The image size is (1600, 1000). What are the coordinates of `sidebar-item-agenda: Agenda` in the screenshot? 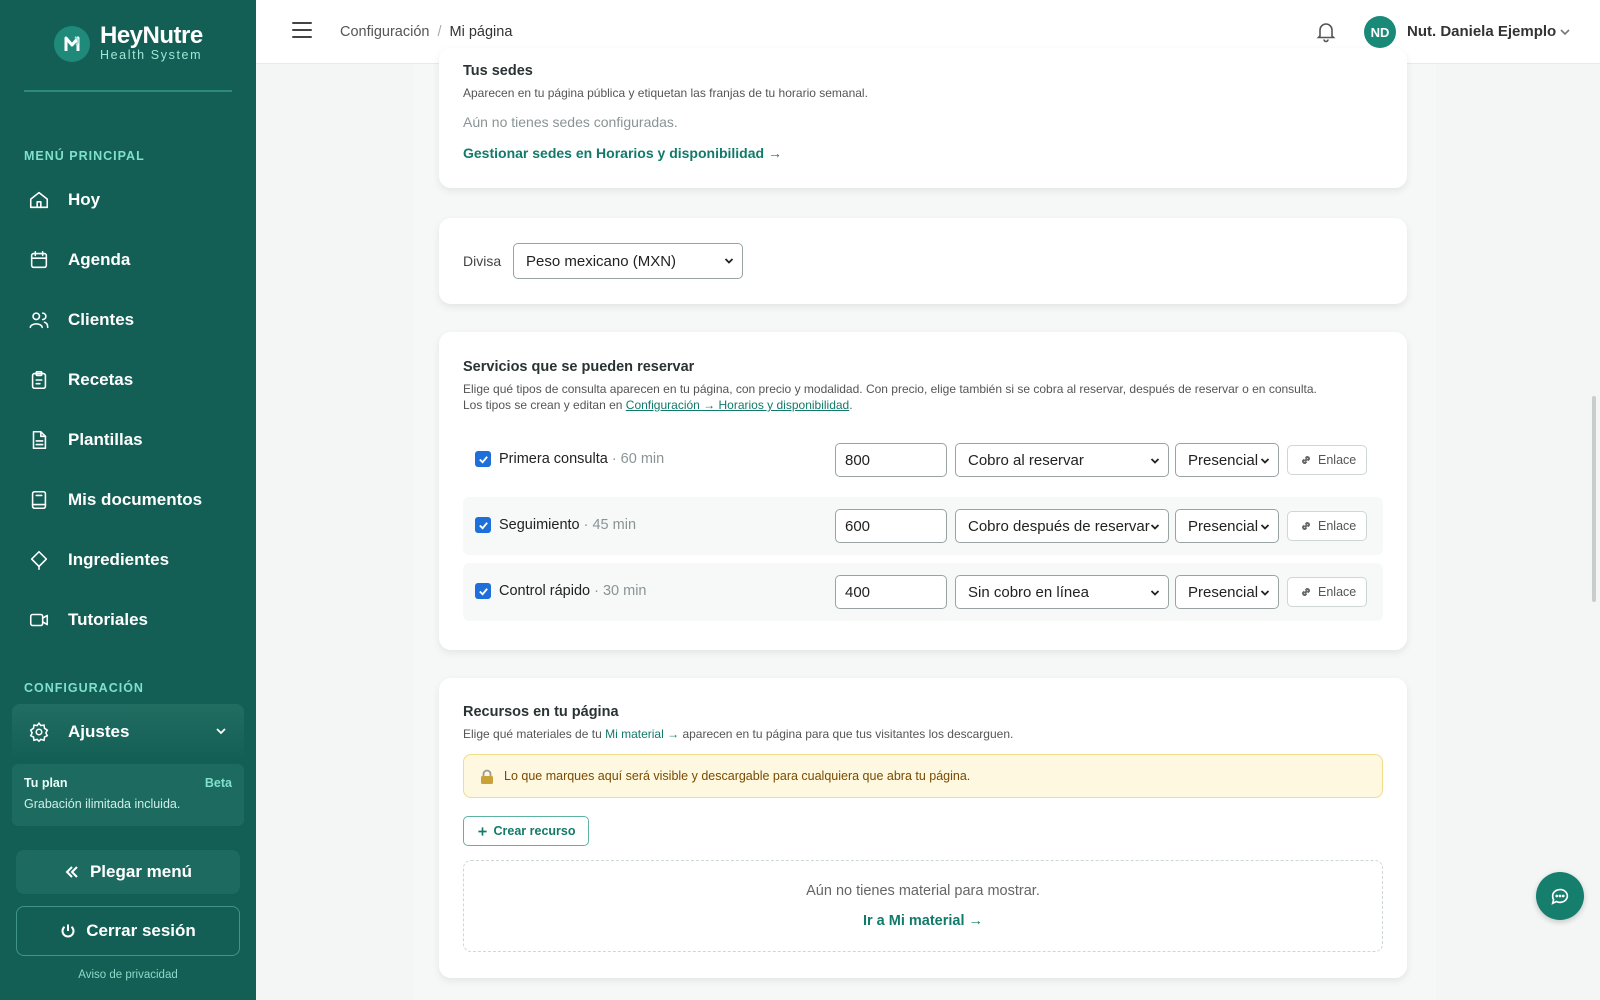 It's located at (133, 260).